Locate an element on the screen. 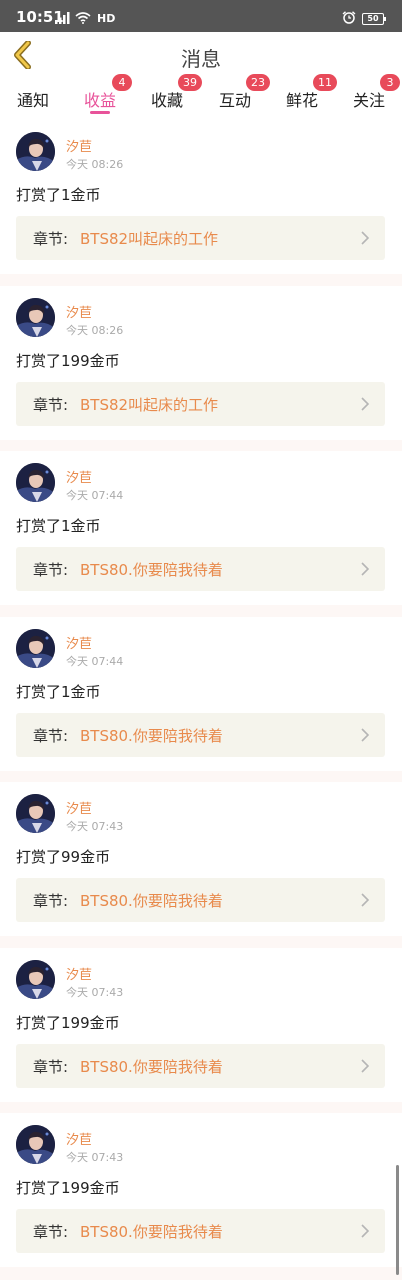 This screenshot has height=1280, width=402. network-label: HD is located at coordinates (106, 18).